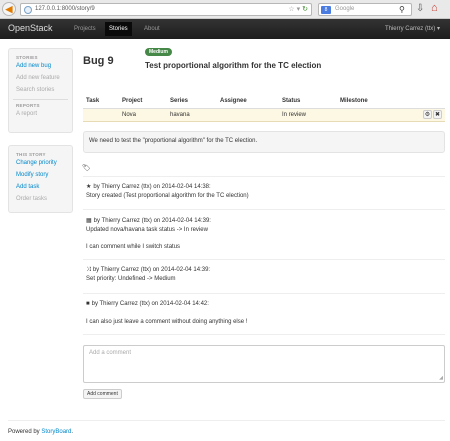 The image size is (450, 441). Describe the element at coordinates (32, 199) in the screenshot. I see `sidebar-item-order-tasks: Order tasks` at that location.